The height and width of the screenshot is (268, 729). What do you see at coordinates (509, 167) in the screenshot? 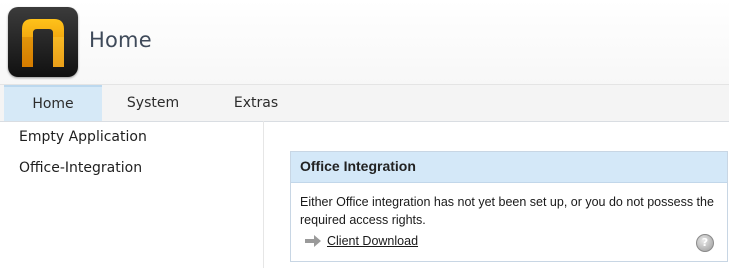
I see `panel-header: Office Integration` at bounding box center [509, 167].